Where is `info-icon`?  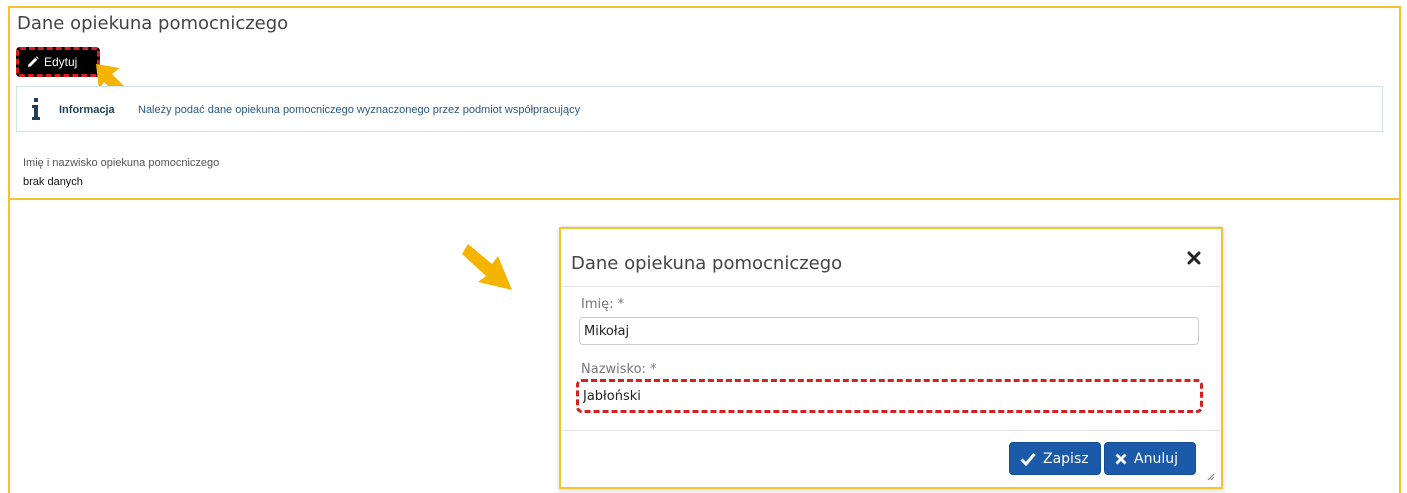 info-icon is located at coordinates (36, 109).